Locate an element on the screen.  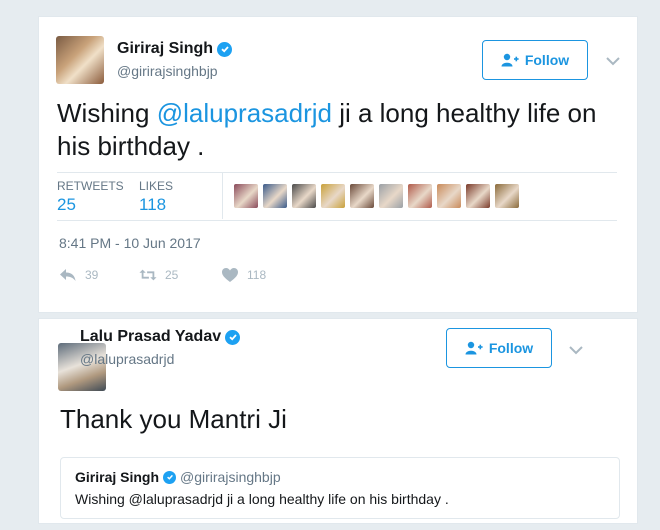
quoted-author-handle: @girirajsinghbjp is located at coordinates (230, 477).